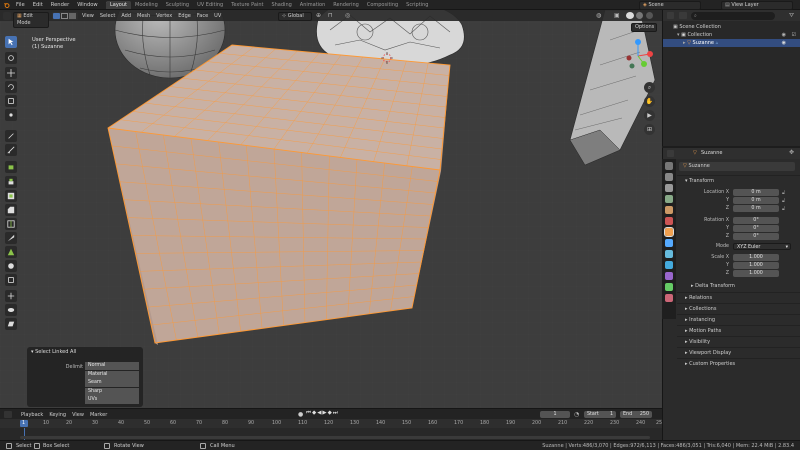  What do you see at coordinates (11, 167) in the screenshot?
I see `add-cube-tool-icon` at bounding box center [11, 167].